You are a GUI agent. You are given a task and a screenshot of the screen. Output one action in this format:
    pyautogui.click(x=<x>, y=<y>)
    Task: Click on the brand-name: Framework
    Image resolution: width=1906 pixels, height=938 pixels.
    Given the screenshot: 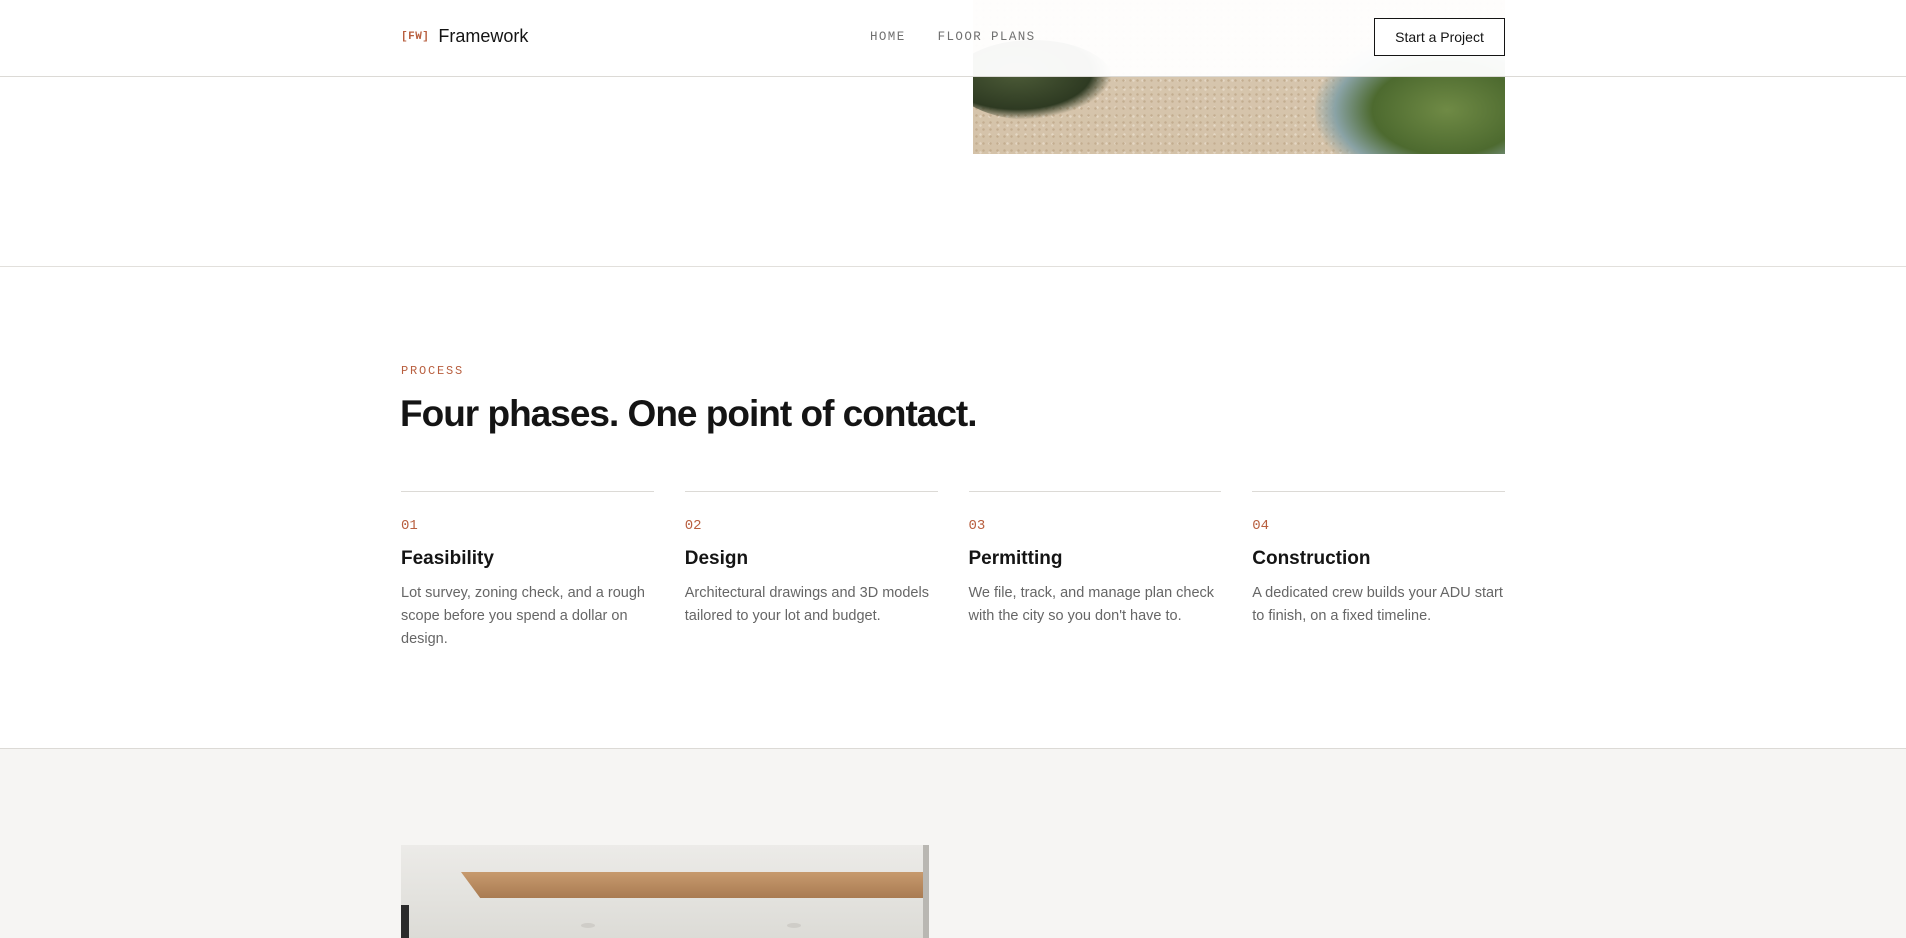 What is the action you would take?
    pyautogui.click(x=483, y=36)
    